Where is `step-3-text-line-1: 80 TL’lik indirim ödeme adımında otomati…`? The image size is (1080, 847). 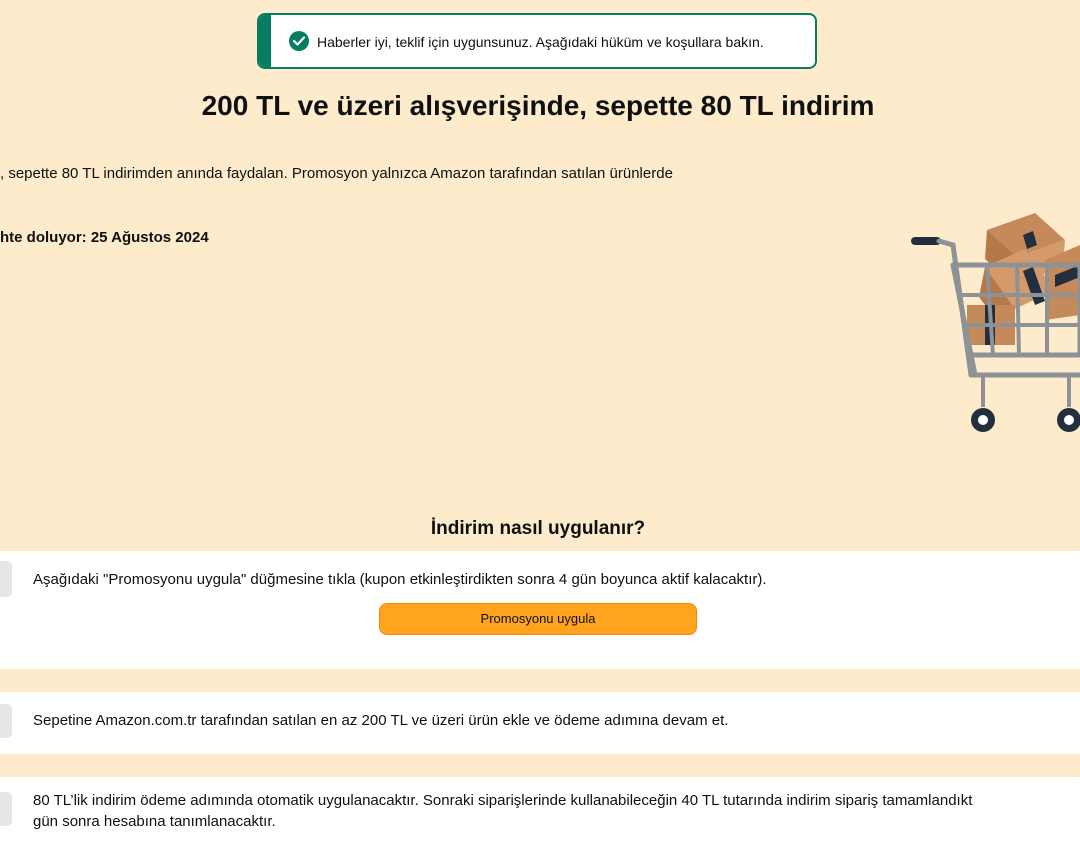
step-3-text-line-1: 80 TL’lik indirim ödeme adımında otomati… is located at coordinates (503, 800).